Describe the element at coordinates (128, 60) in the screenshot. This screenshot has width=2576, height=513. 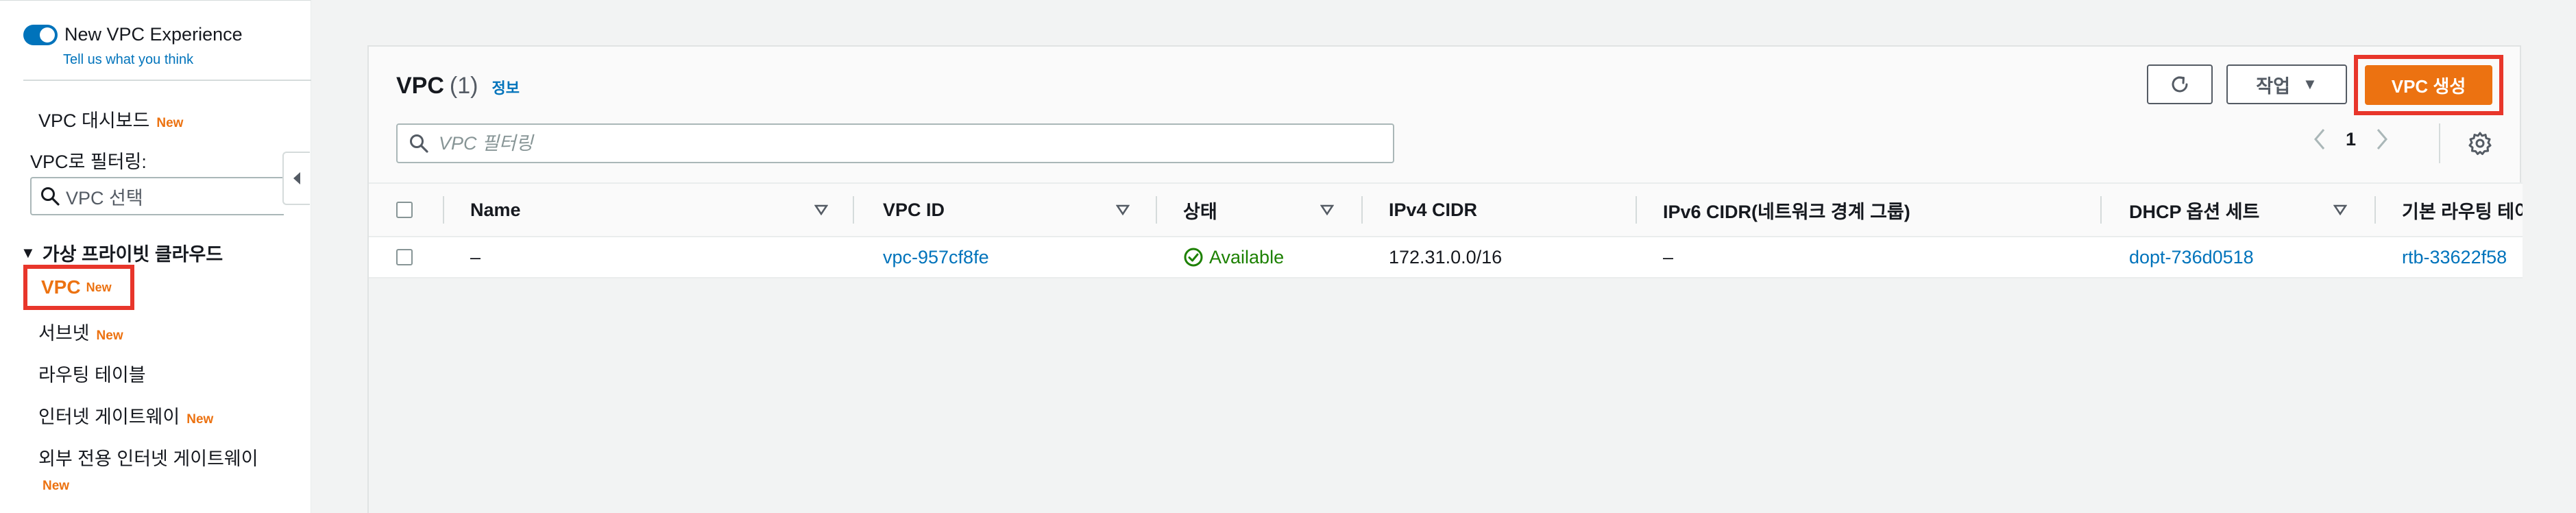
I see `feedback-link: Tell us what you think` at that location.